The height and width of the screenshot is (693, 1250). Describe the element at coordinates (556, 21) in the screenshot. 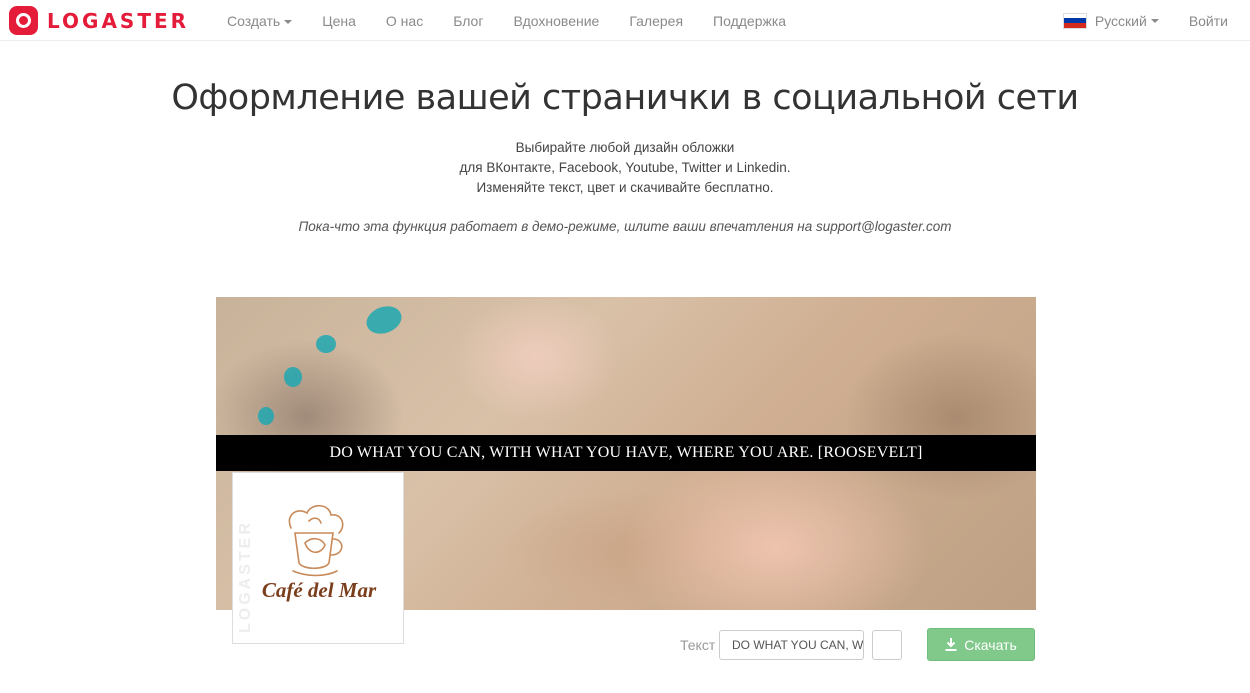

I see `nav-item-inspiration: Вдохновение` at that location.